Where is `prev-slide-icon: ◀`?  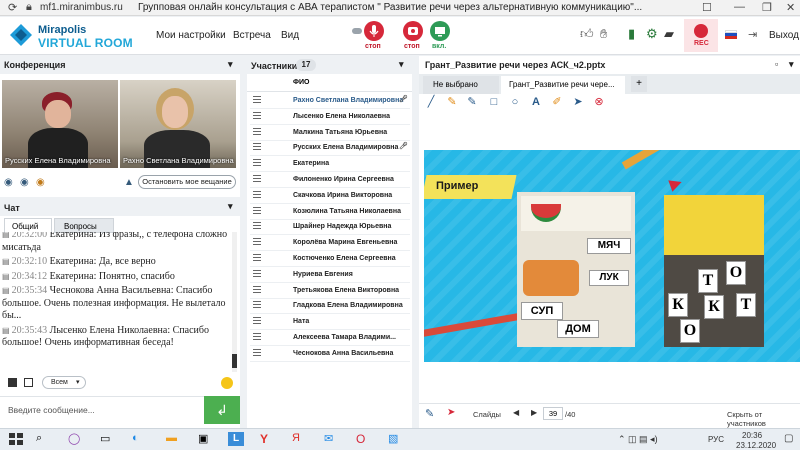 prev-slide-icon: ◀ is located at coordinates (516, 412).